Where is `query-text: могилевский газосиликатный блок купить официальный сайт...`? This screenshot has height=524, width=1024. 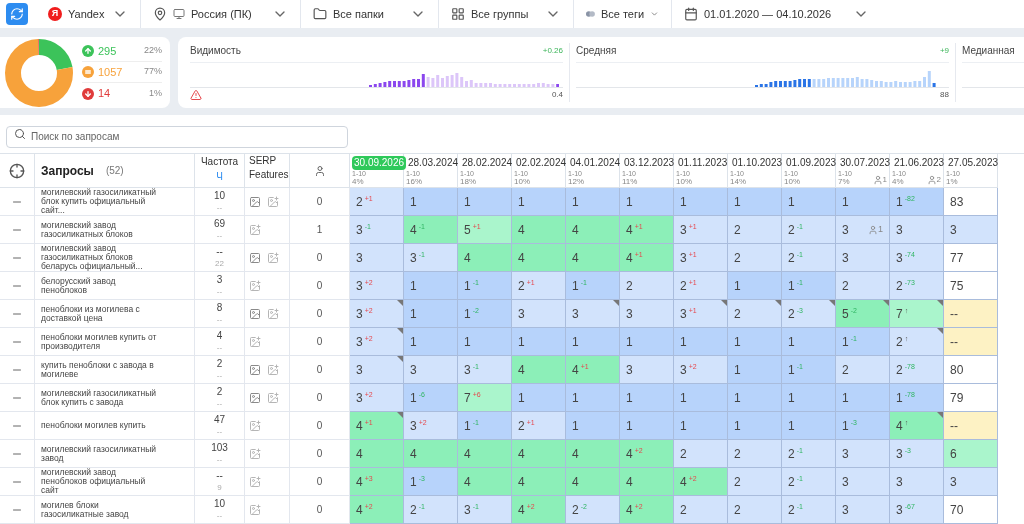 query-text: могилевский газосиликатный блок купить официальный сайт... is located at coordinates (99, 201).